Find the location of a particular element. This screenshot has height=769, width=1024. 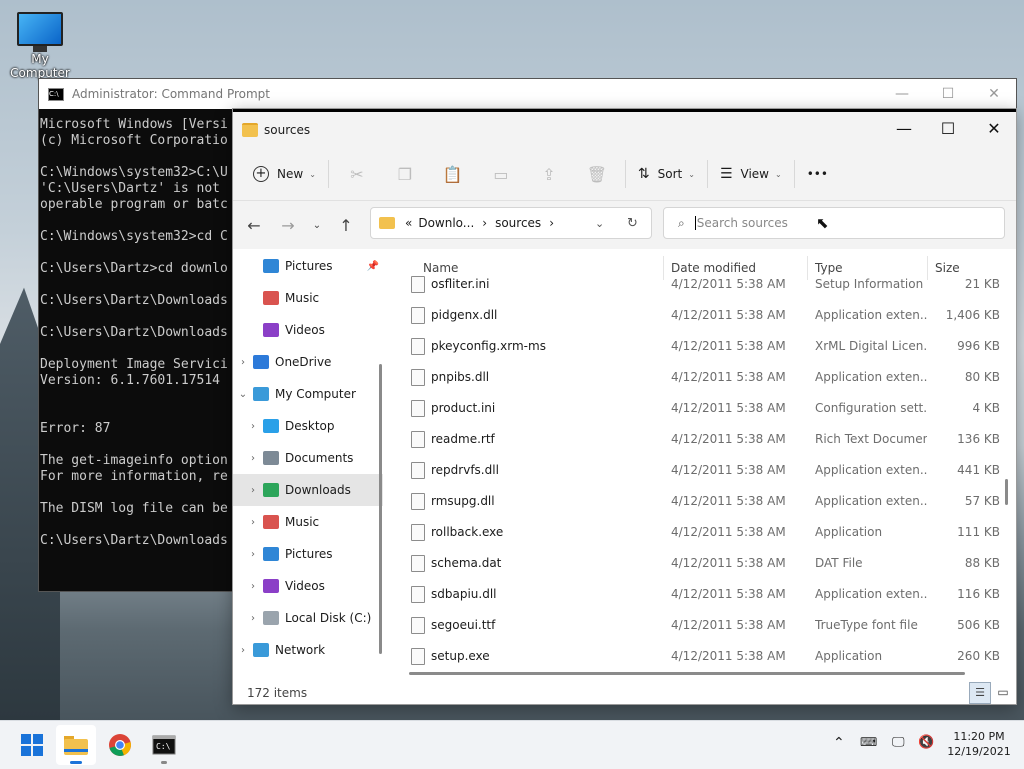

nav-item-pictures: Pictures 📌 is located at coordinates (308, 266).